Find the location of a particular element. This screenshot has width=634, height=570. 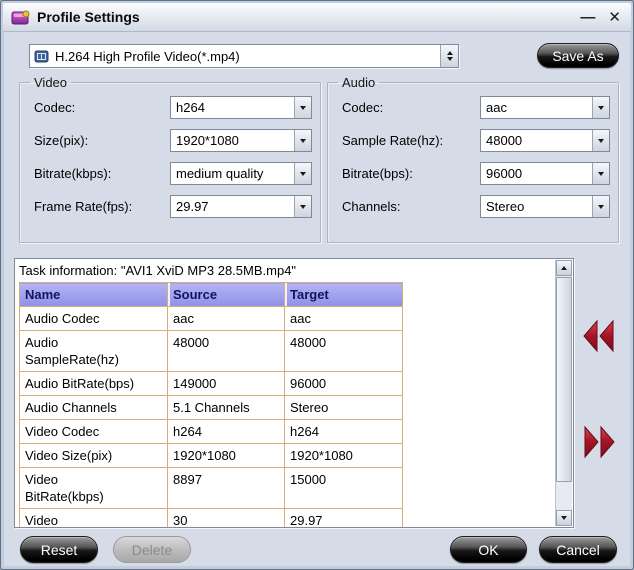

table-row: Audio SampleRate(hz) 48000 48000 is located at coordinates (211, 351).